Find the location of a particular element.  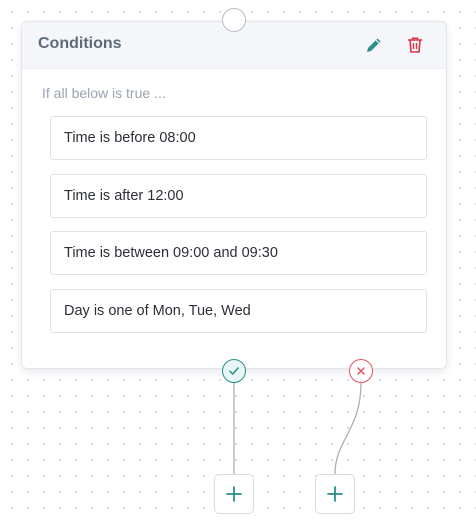

pencil-icon is located at coordinates (374, 45).